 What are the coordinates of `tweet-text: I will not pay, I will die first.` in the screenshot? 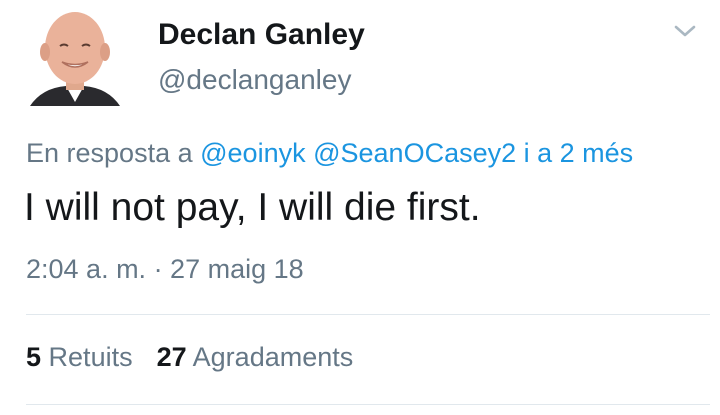 It's located at (252, 207).